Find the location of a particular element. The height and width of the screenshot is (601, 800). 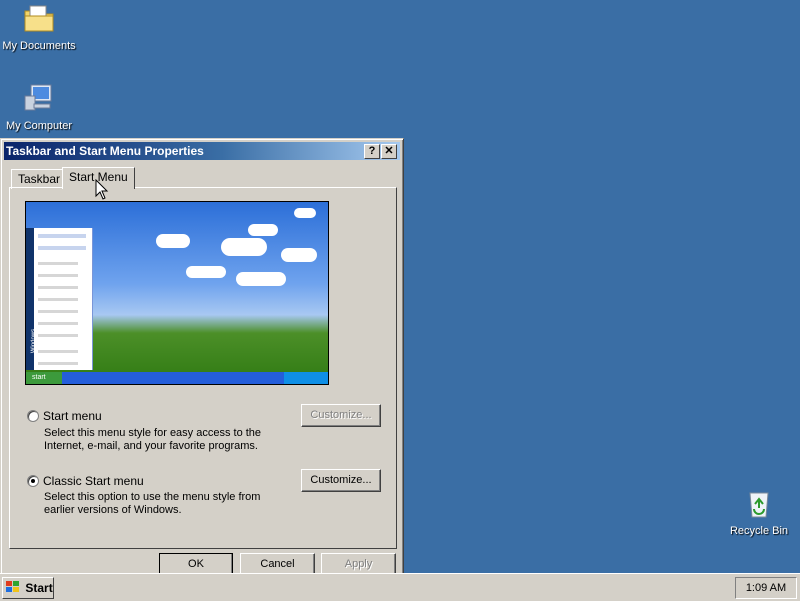

tab-taskbar: Taskbar is located at coordinates (39, 179).